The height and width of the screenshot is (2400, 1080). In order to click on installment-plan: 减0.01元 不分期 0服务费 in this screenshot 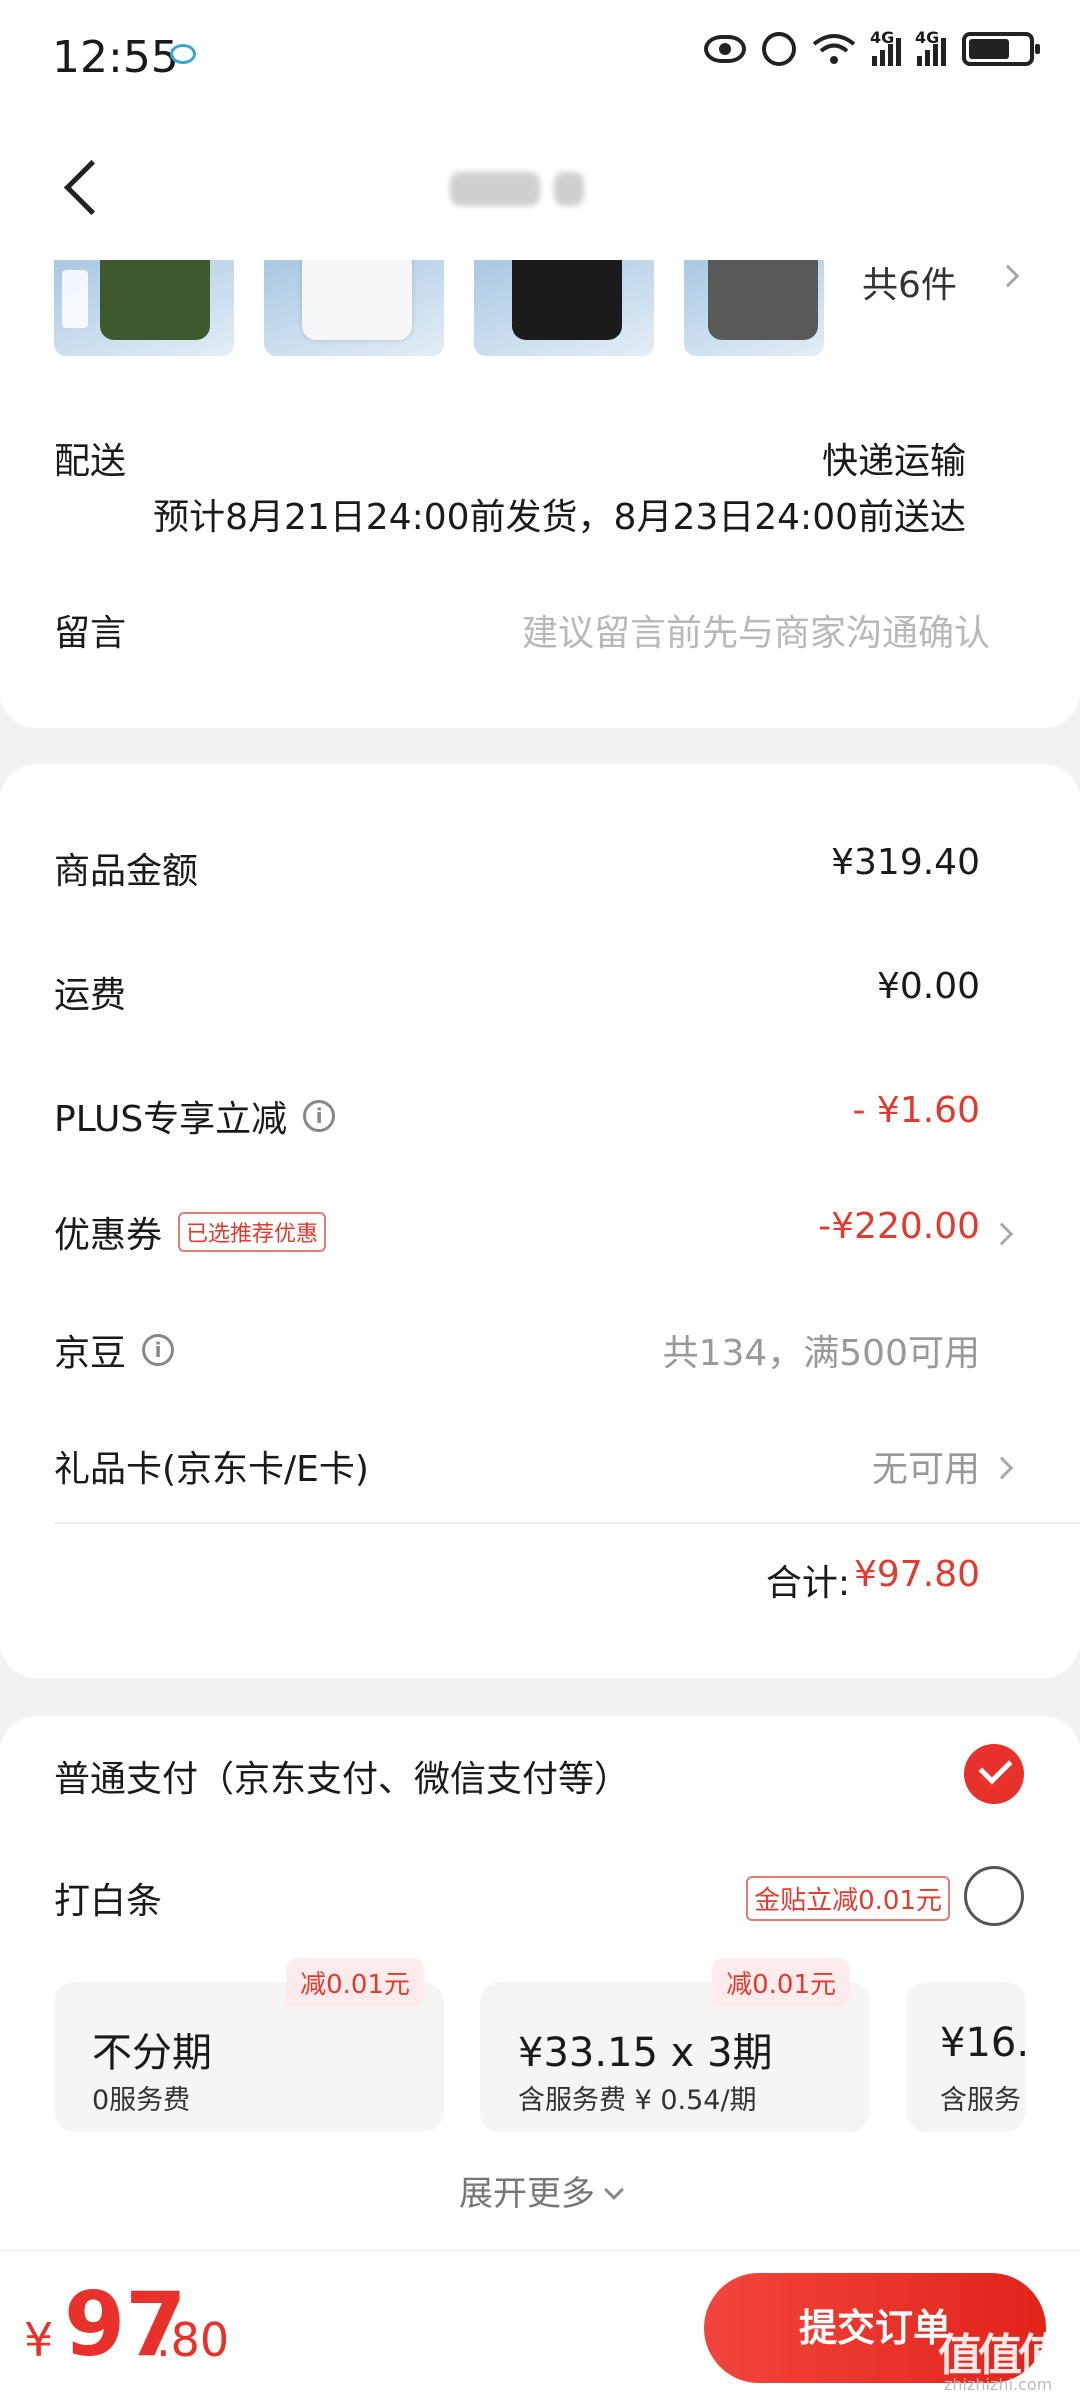, I will do `click(249, 2045)`.